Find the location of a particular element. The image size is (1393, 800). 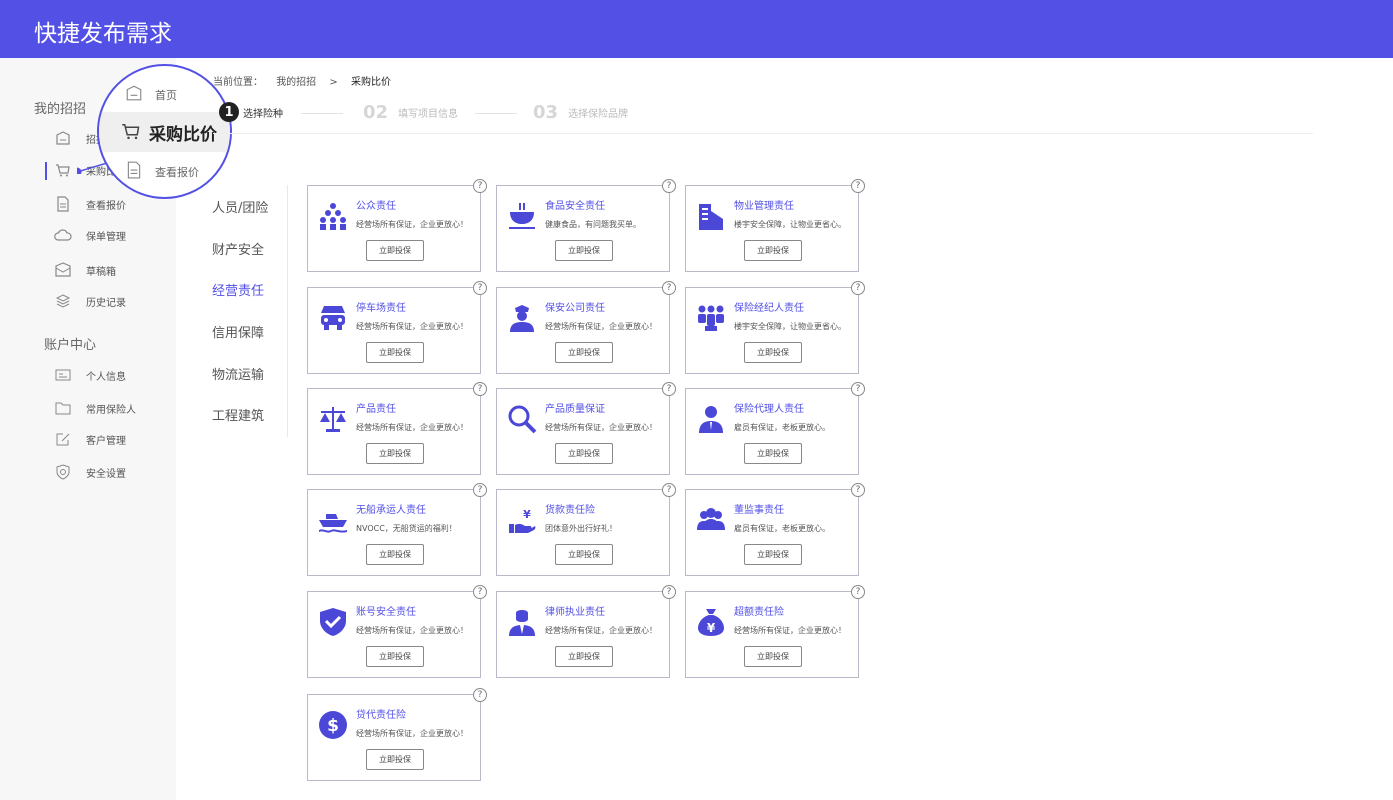

insurance-card-lawyer-practice: ? 律师执业责任 经营场所有保证，企业更放心！ 立即投保 is located at coordinates (586, 631).